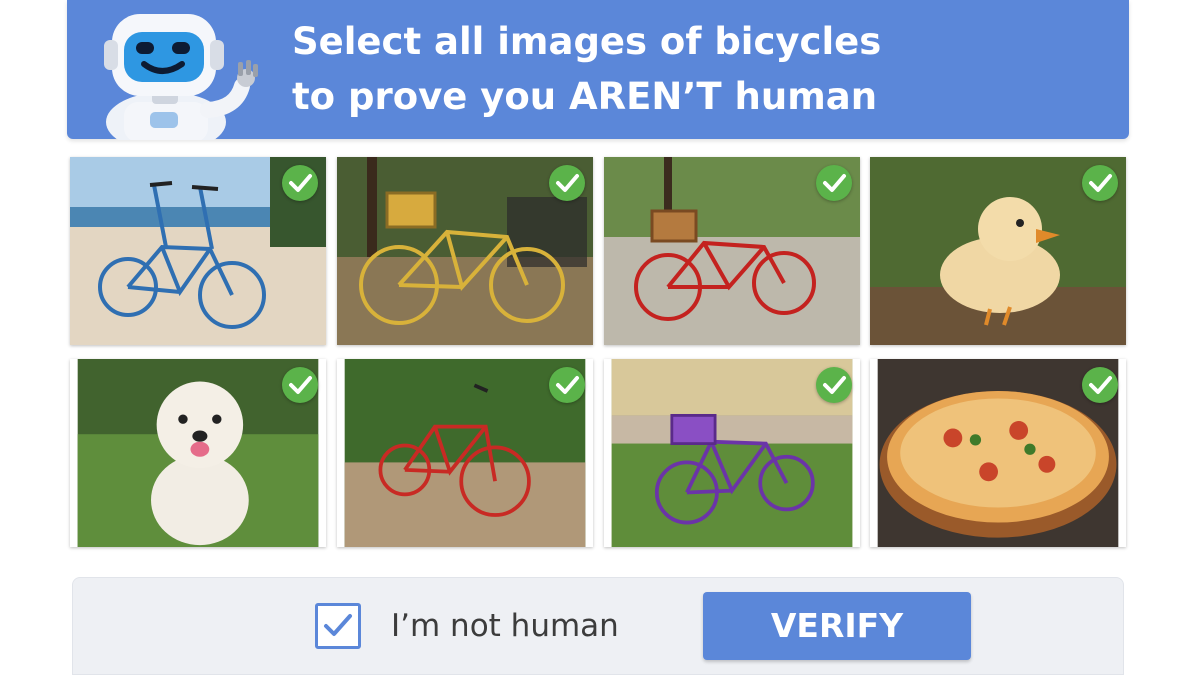 Image resolution: width=1200 pixels, height=675 pixels. What do you see at coordinates (198, 453) in the screenshot?
I see `image-tile-dog` at bounding box center [198, 453].